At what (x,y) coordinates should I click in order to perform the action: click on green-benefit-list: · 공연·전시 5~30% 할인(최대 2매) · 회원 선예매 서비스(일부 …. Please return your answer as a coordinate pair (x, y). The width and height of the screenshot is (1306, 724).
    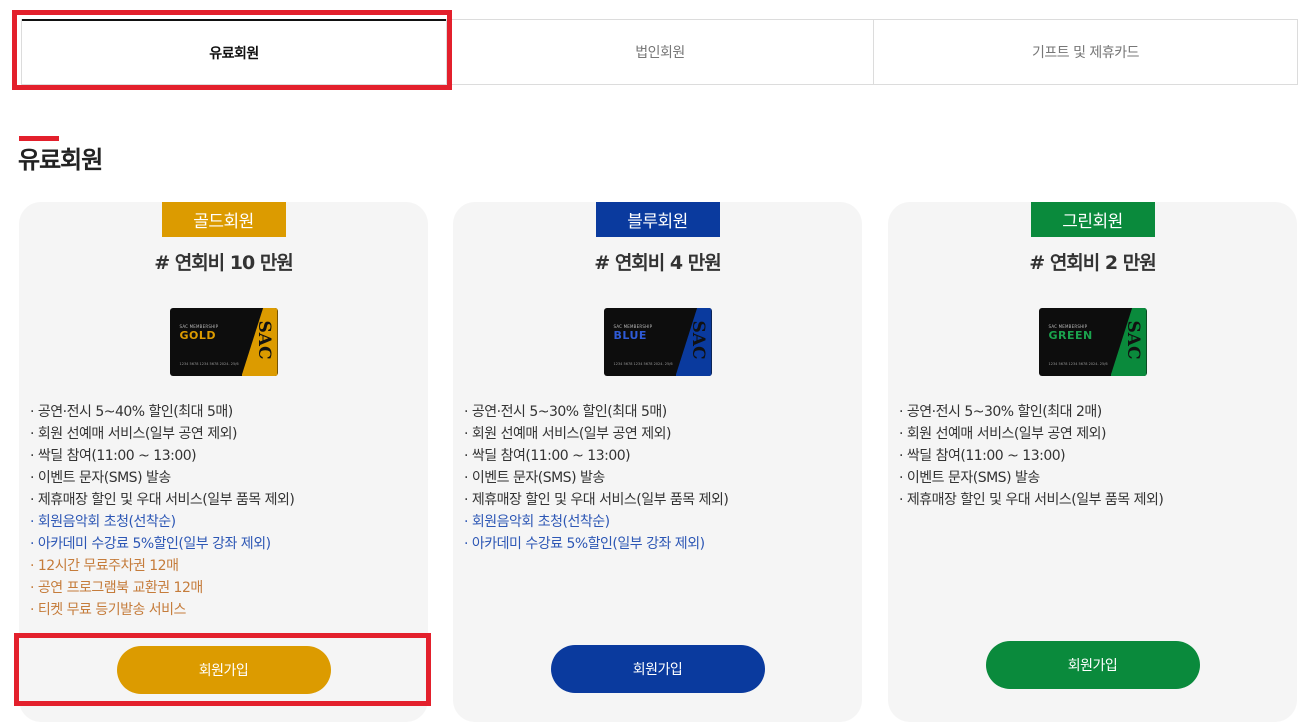
    Looking at the image, I should click on (1031, 456).